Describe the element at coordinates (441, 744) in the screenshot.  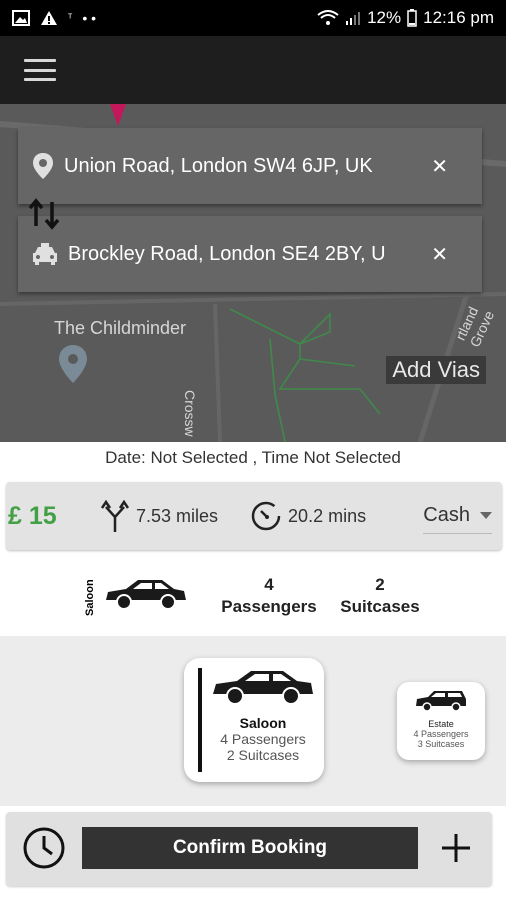
I see `vehicle-suitcases: 3 Suitcases` at that location.